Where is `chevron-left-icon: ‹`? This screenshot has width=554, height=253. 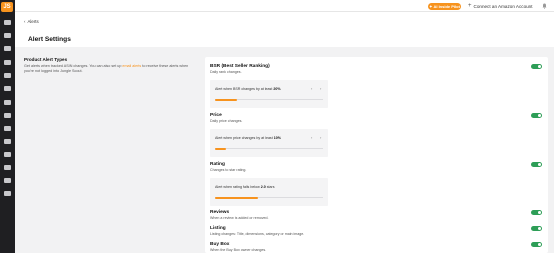 chevron-left-icon: ‹ is located at coordinates (25, 21).